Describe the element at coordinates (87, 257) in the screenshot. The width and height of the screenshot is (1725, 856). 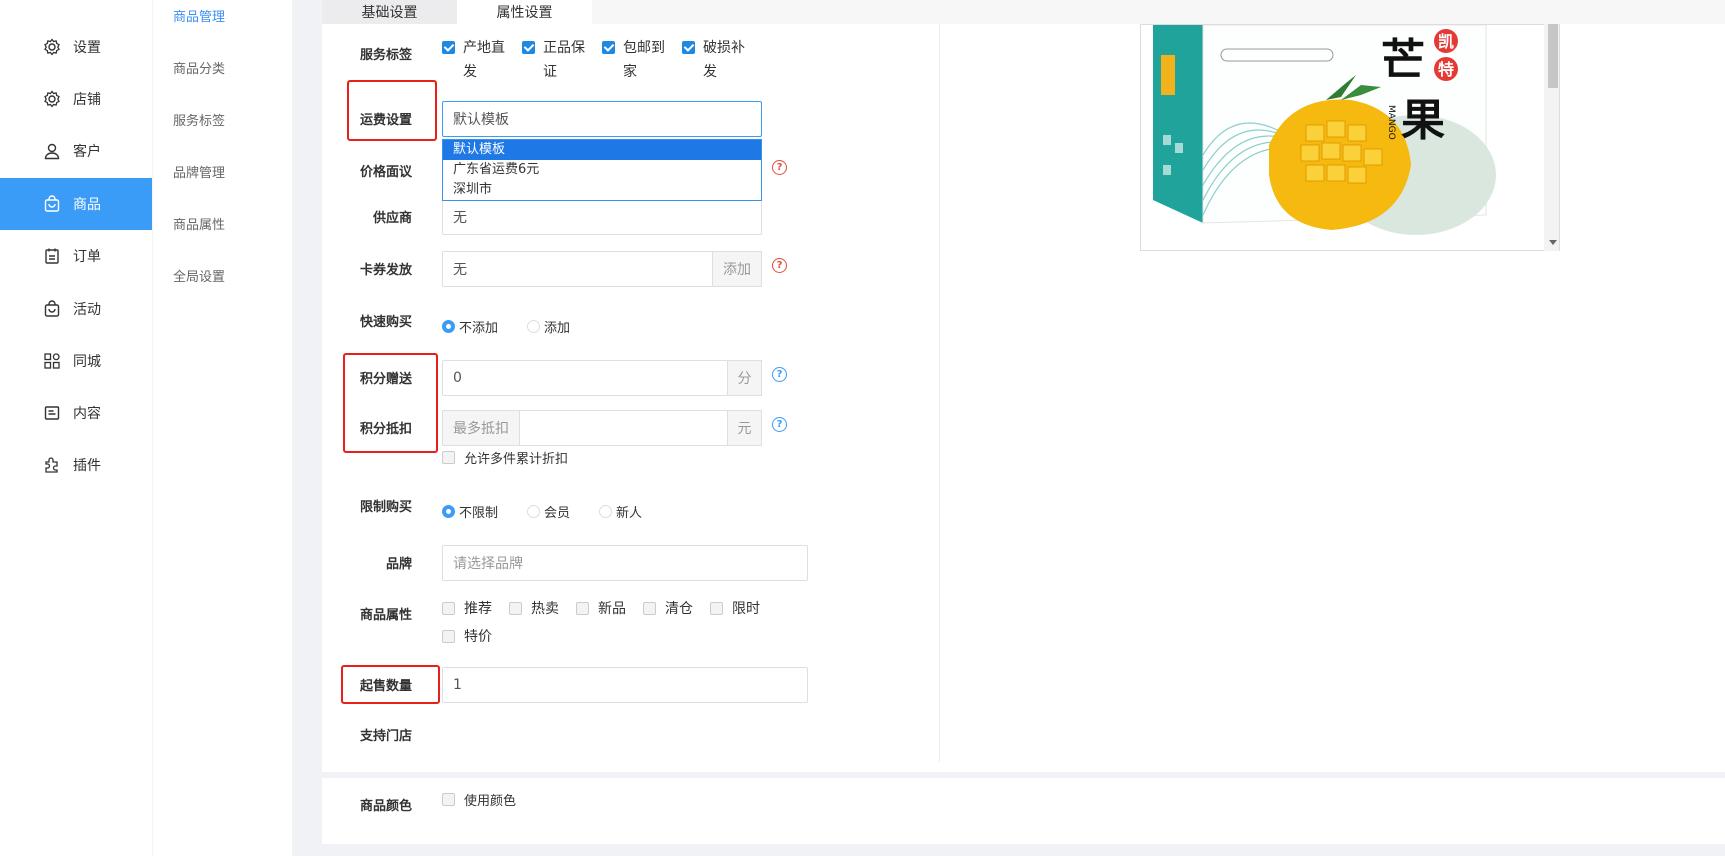
I see `sidebar-item-label: 订单` at that location.